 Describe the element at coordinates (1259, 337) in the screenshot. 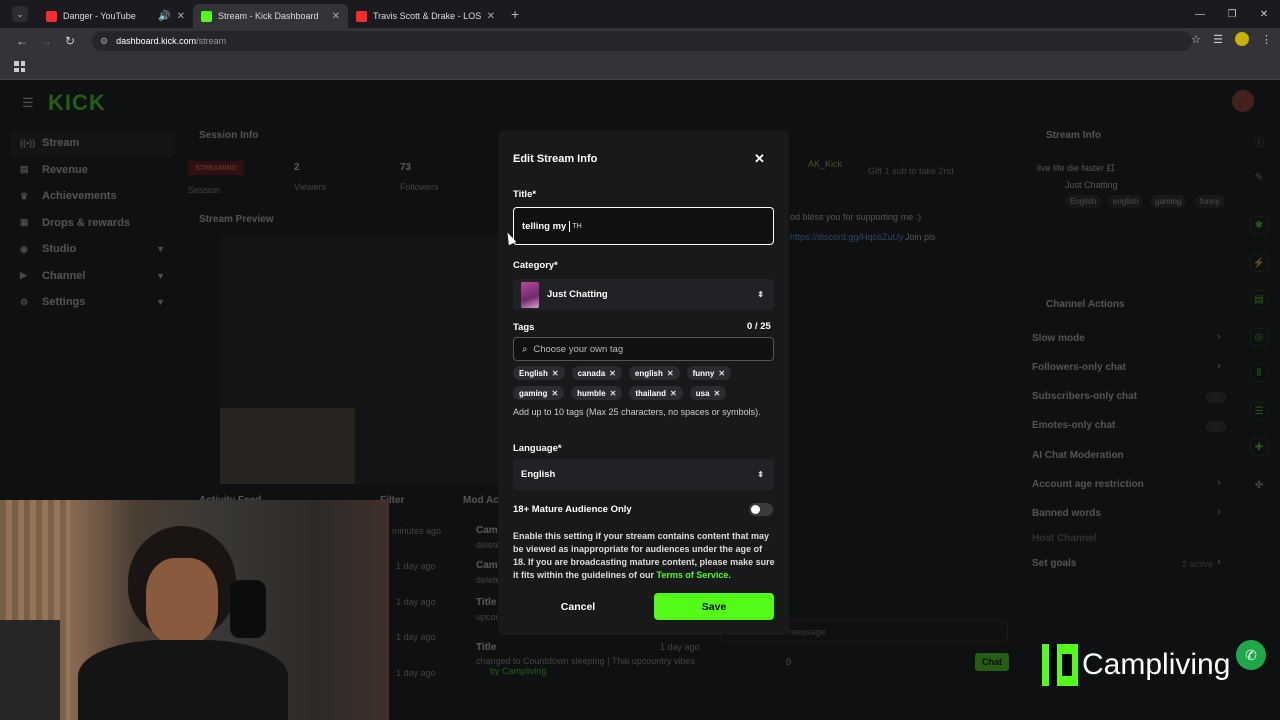

I see `chat-bubble-icon: ◎` at that location.